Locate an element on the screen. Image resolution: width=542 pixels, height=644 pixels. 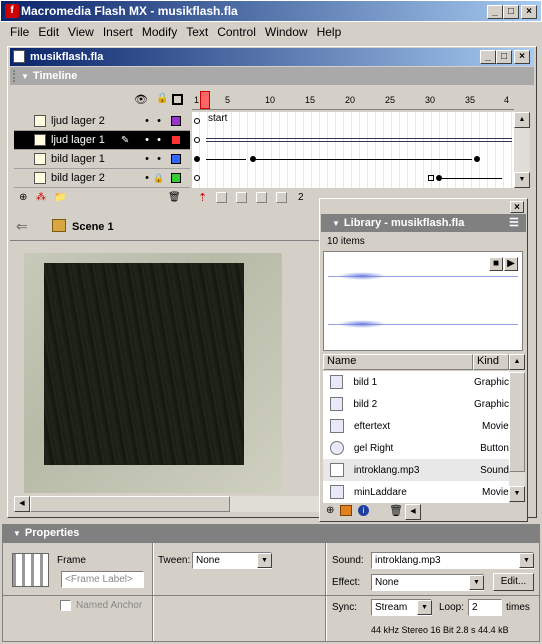
new-folder-icon is located at coordinates (346, 510).